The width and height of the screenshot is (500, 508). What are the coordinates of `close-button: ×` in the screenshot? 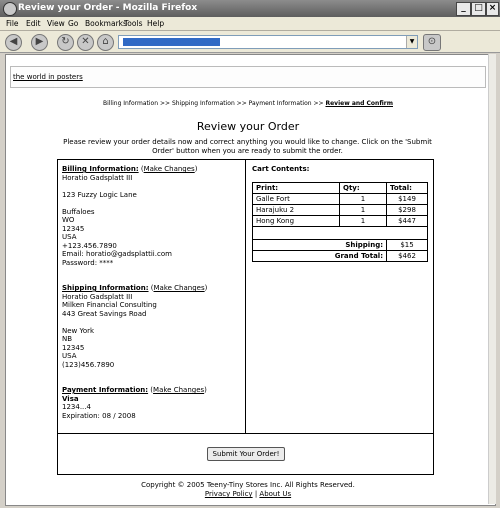 It's located at (492, 9).